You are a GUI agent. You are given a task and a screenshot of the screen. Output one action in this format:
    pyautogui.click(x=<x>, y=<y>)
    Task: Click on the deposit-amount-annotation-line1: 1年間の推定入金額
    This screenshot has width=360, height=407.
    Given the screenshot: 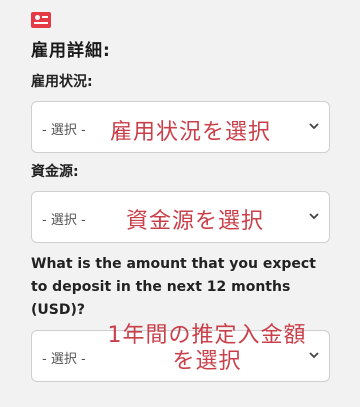 What is the action you would take?
    pyautogui.click(x=207, y=335)
    